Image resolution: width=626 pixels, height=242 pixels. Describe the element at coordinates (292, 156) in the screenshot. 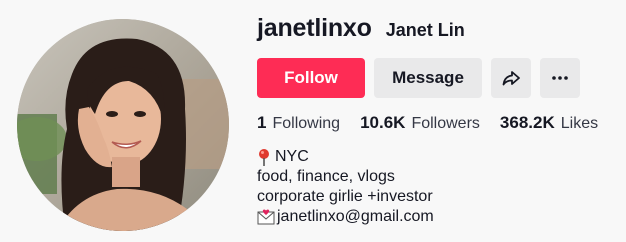

I see `bio-location: NYC` at that location.